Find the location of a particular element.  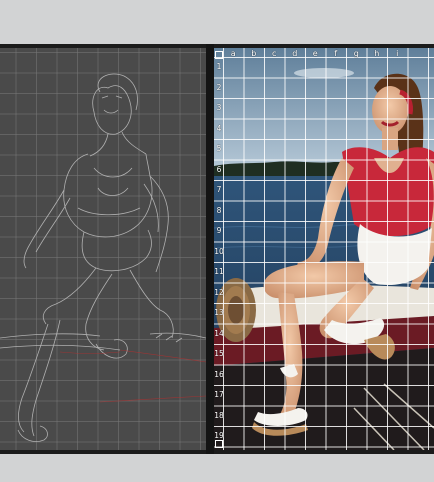

row-label: 17 is located at coordinates (219, 394).